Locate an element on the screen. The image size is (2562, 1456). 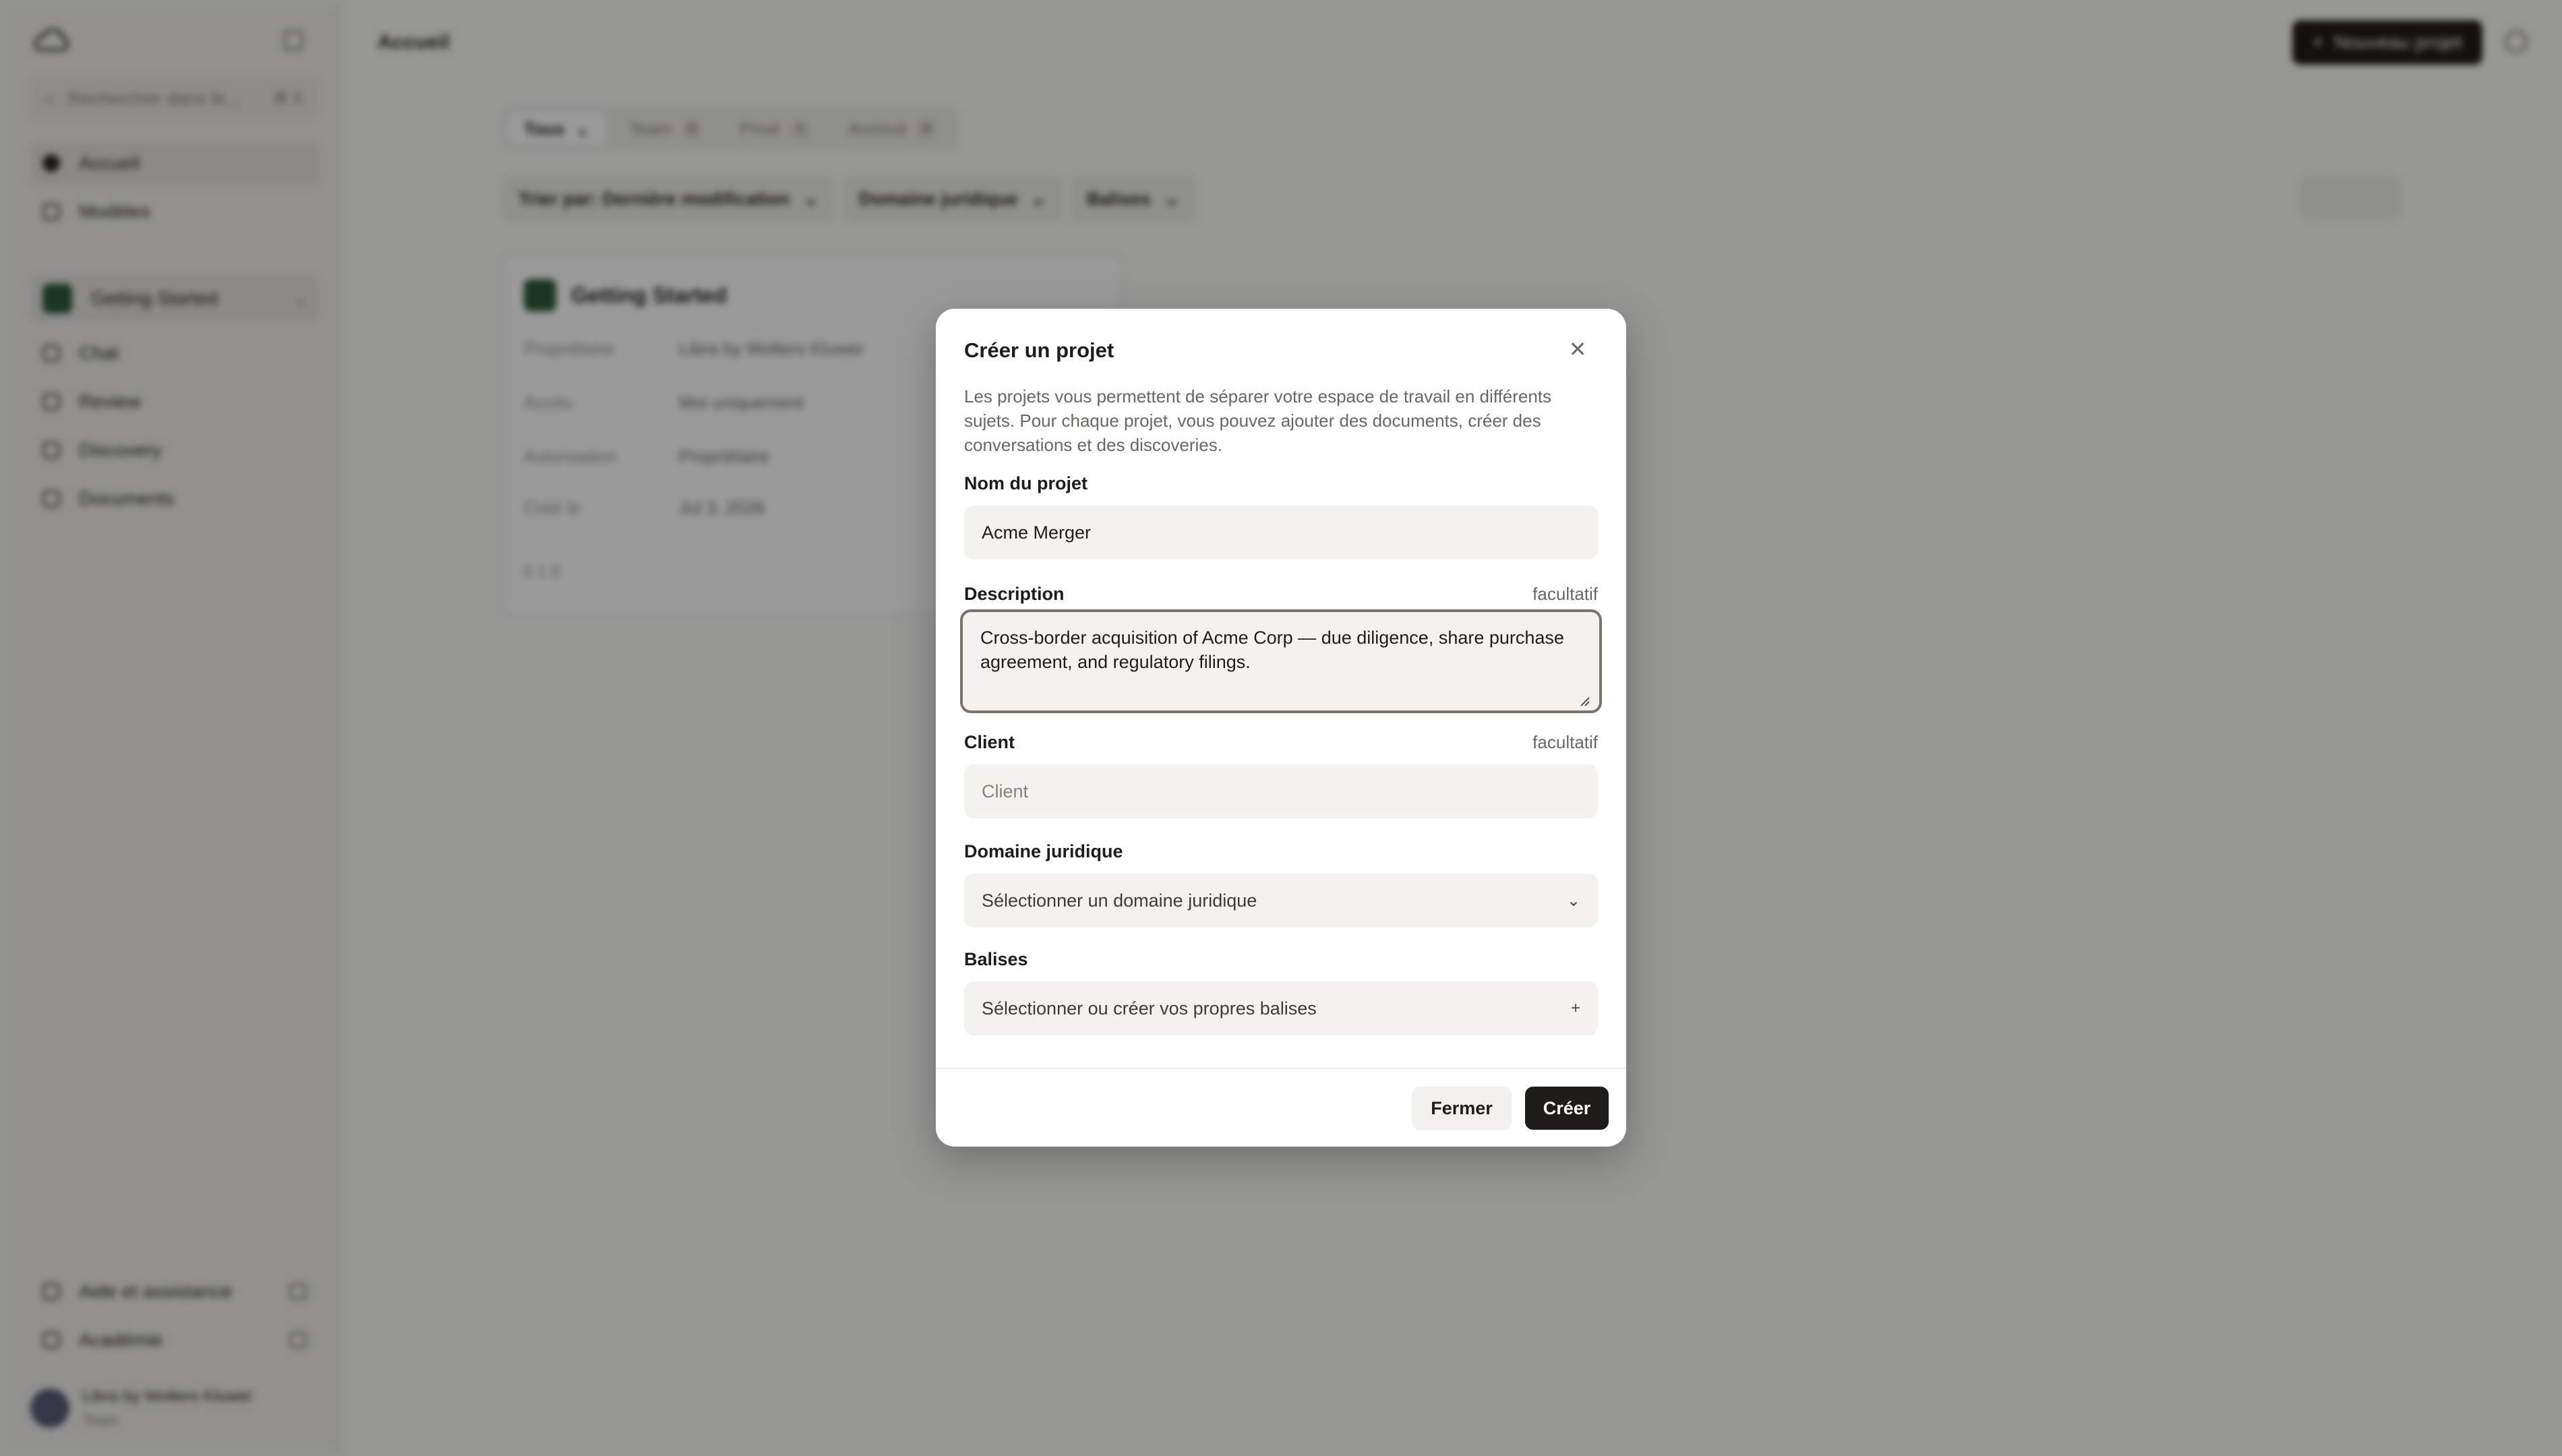
close-button: Fermer is located at coordinates (1462, 1108).